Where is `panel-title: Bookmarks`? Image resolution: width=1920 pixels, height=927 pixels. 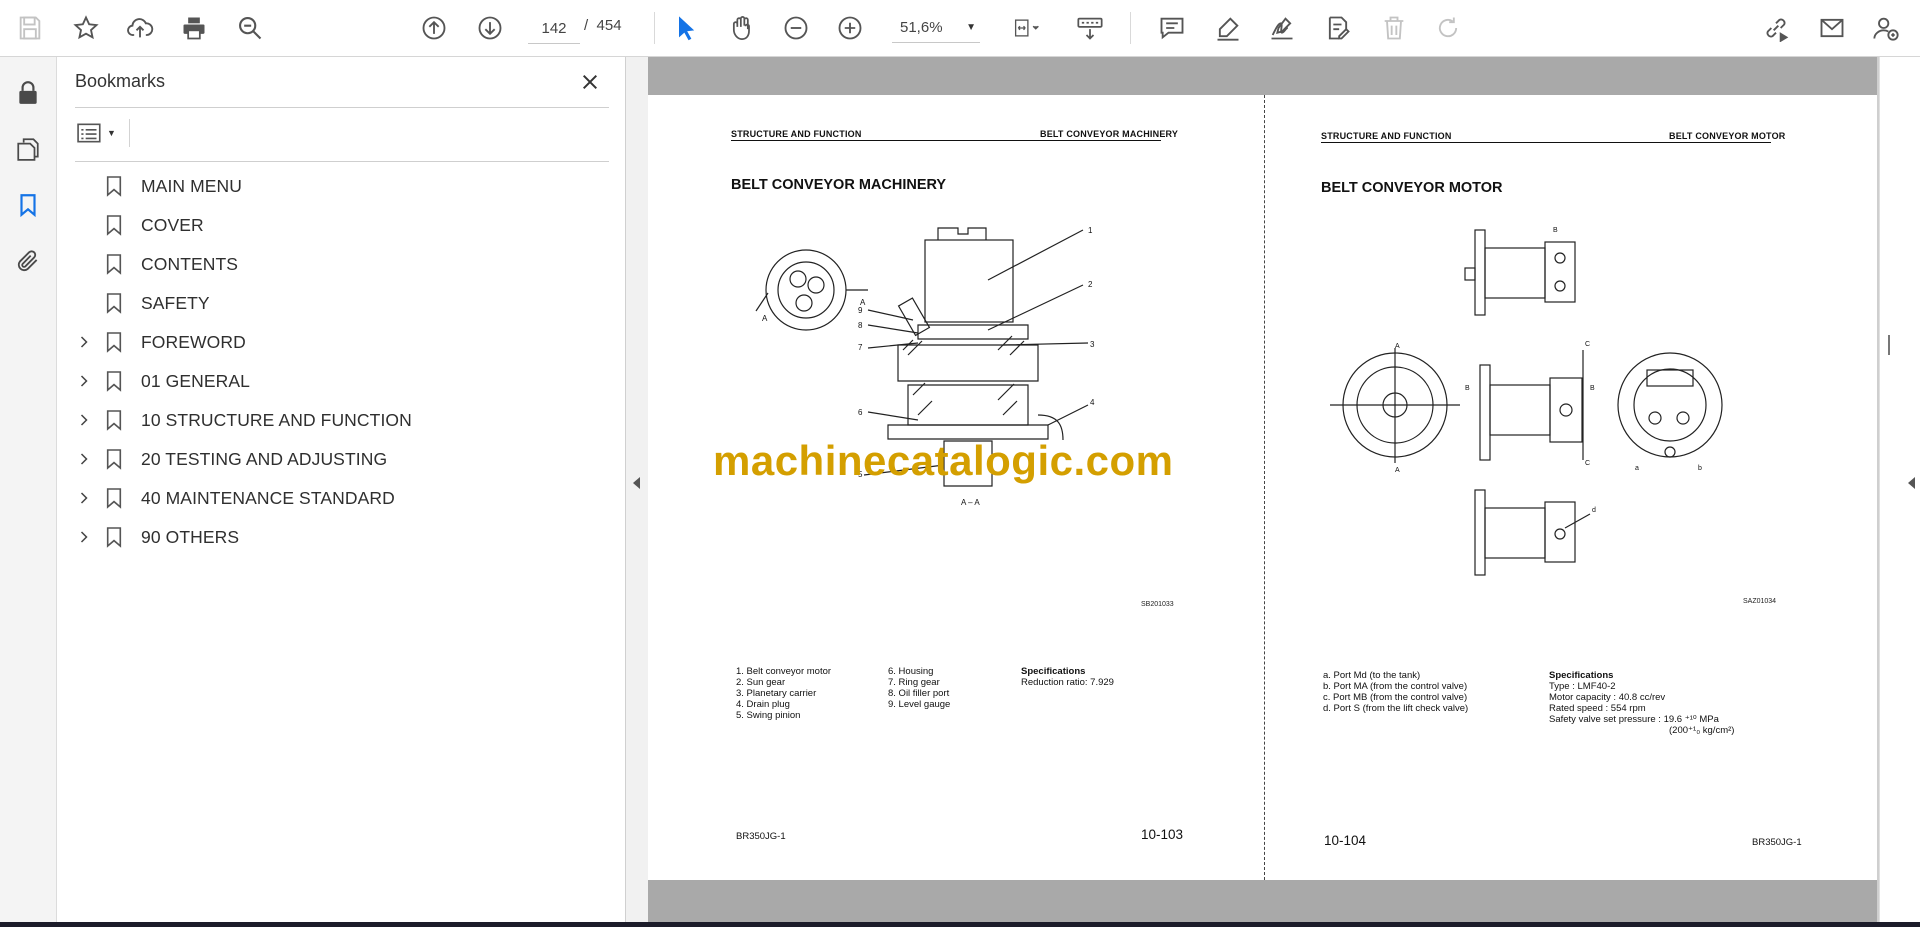 panel-title: Bookmarks is located at coordinates (120, 81).